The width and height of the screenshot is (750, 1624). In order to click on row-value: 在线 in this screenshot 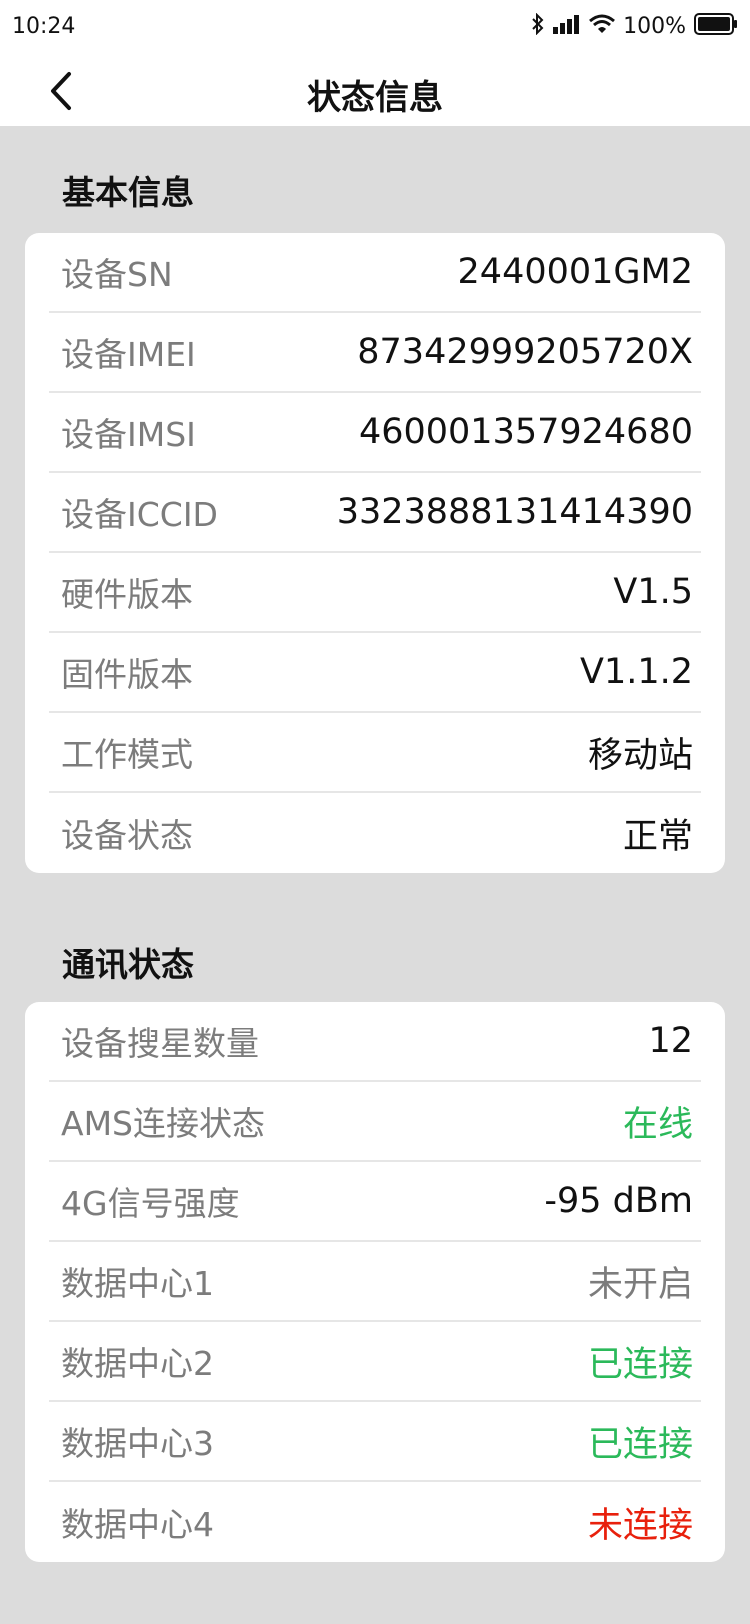, I will do `click(657, 1124)`.